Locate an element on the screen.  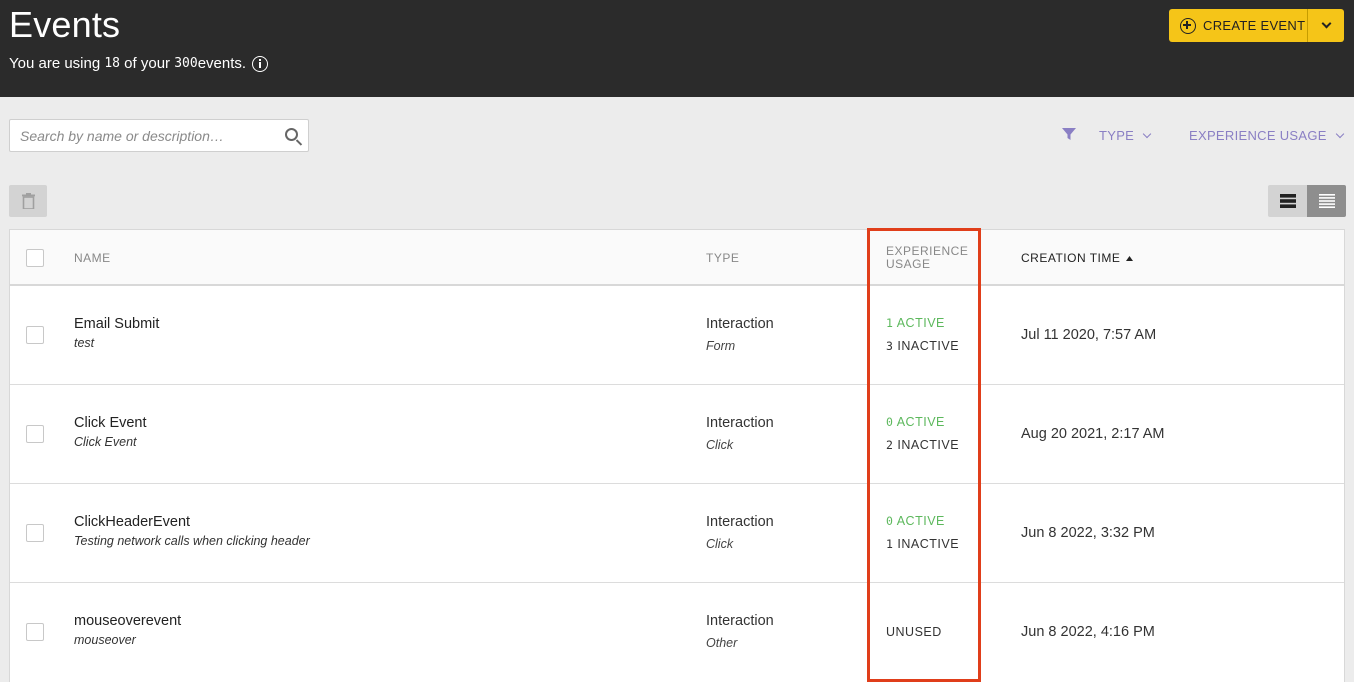
experience-usage-filter-dropdown: EXPERIENCE USAGE is located at coordinates (1266, 135).